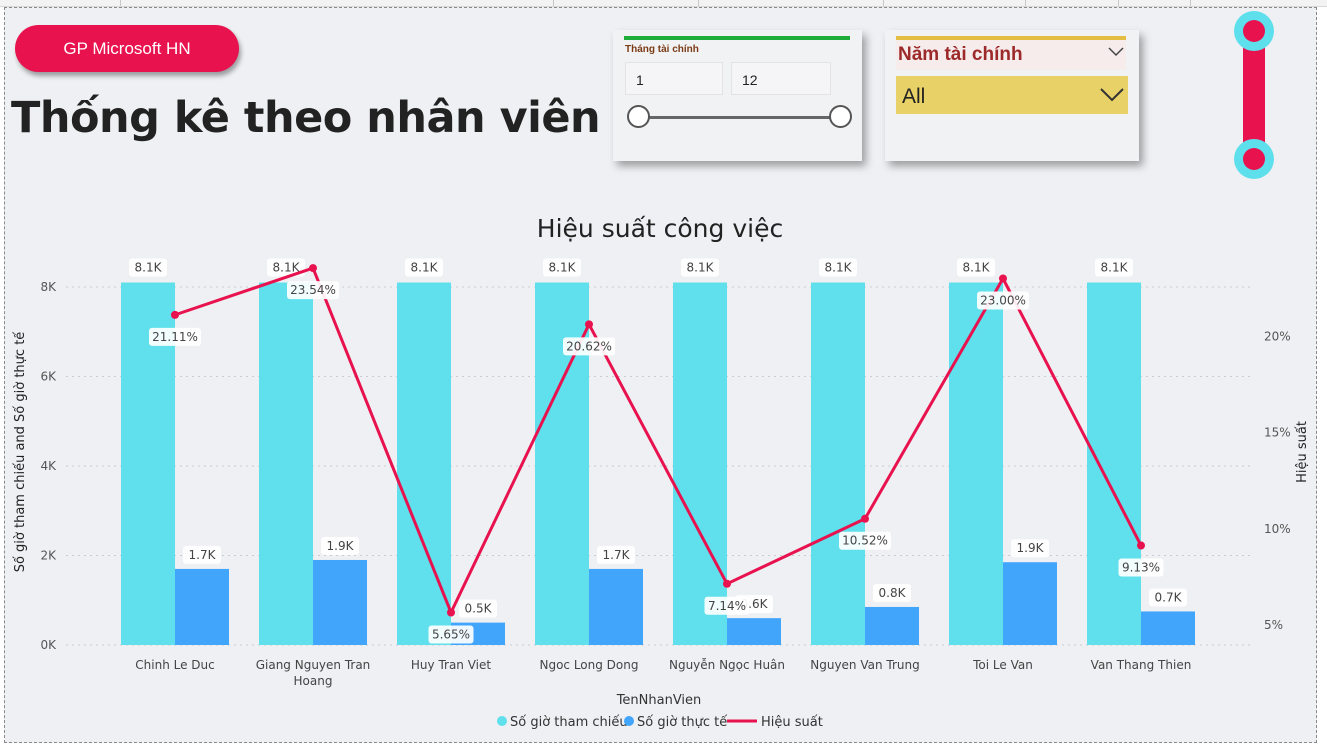  Describe the element at coordinates (864, 665) in the screenshot. I see `x-tick-label: Nguyen Van Trung` at that location.